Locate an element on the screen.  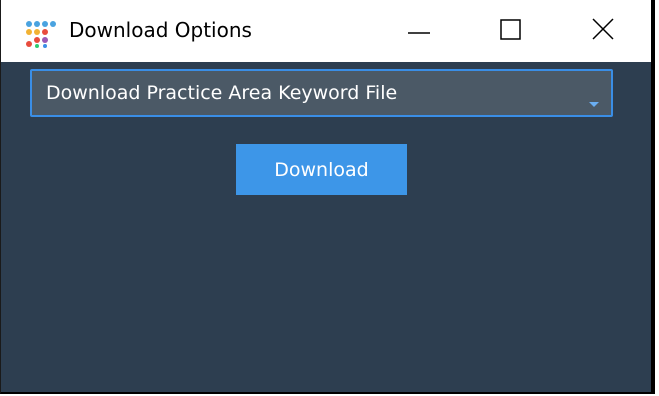
dropdown-selected-value: Download Practice Area Keyword File is located at coordinates (222, 93).